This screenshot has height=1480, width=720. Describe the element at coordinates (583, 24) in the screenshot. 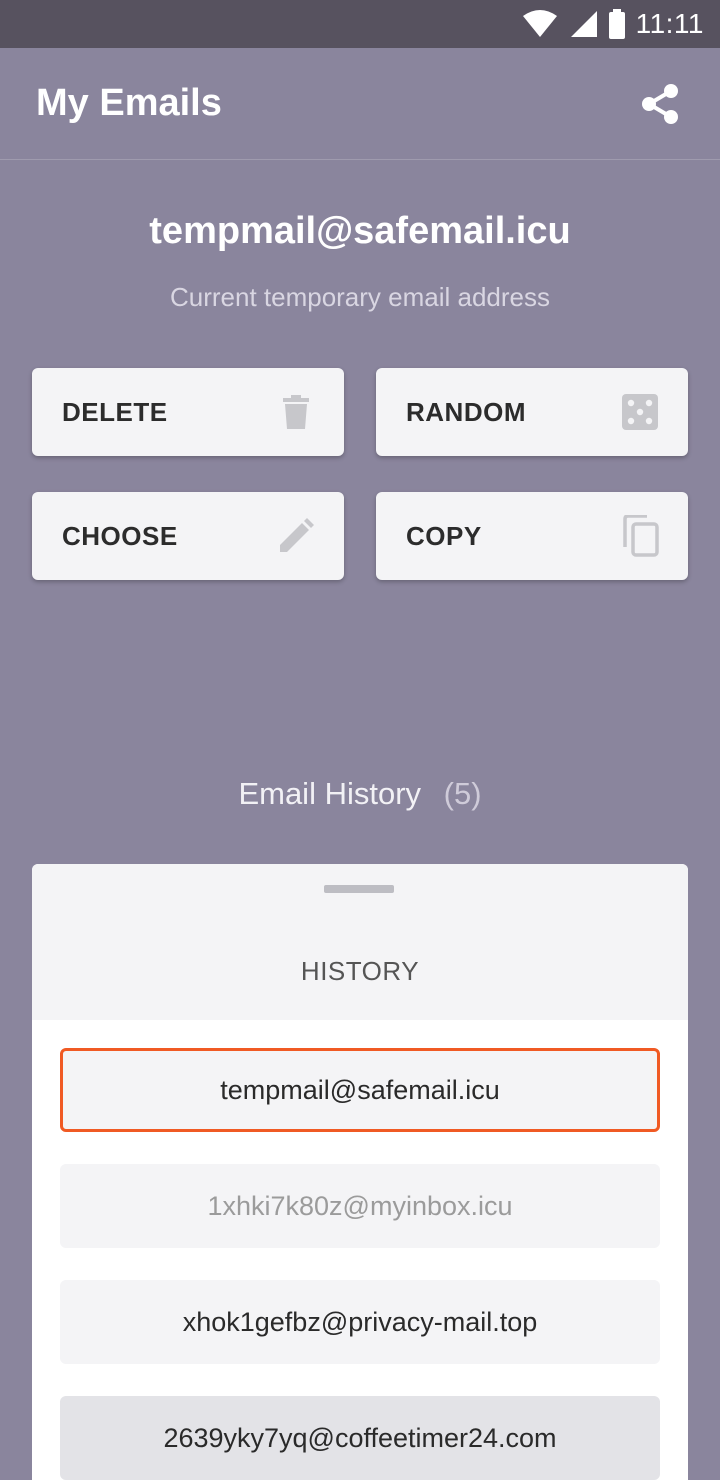

I see `signal-icon` at that location.